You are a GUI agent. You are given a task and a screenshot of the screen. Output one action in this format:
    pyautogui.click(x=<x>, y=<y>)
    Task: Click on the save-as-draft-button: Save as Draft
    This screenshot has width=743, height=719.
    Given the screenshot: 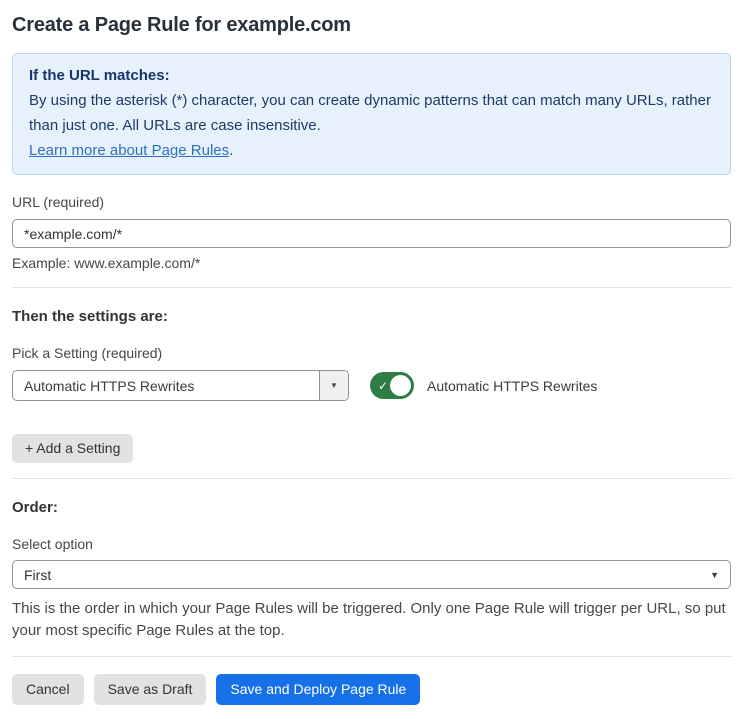 What is the action you would take?
    pyautogui.click(x=150, y=689)
    